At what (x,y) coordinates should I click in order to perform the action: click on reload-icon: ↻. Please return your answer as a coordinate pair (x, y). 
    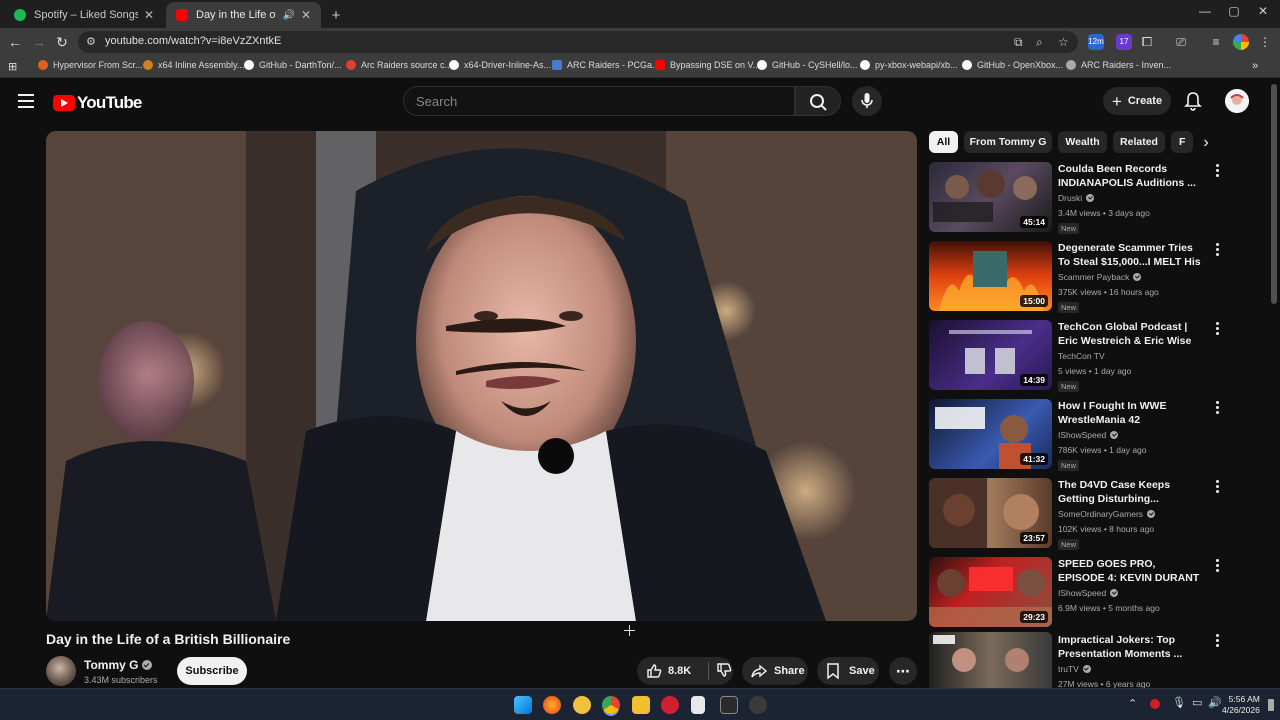
    Looking at the image, I should click on (62, 42).